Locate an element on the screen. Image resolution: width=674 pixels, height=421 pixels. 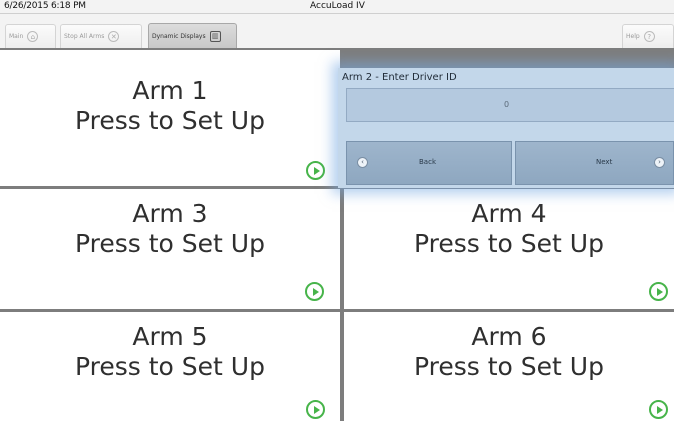
next-arrow-icon: › is located at coordinates (659, 162).